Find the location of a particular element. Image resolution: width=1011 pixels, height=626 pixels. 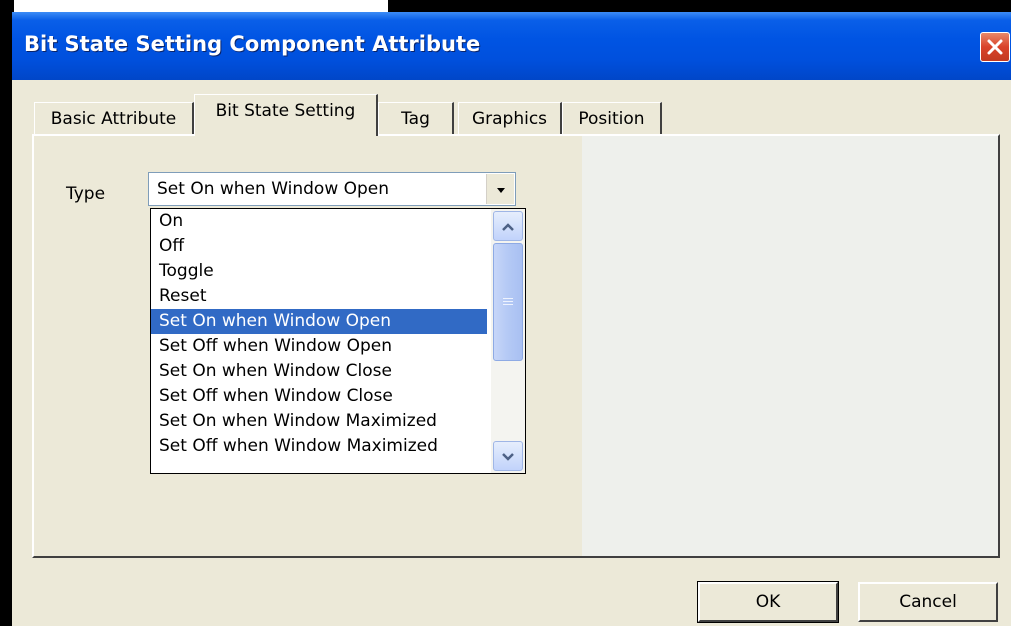

grip-icon is located at coordinates (508, 302).